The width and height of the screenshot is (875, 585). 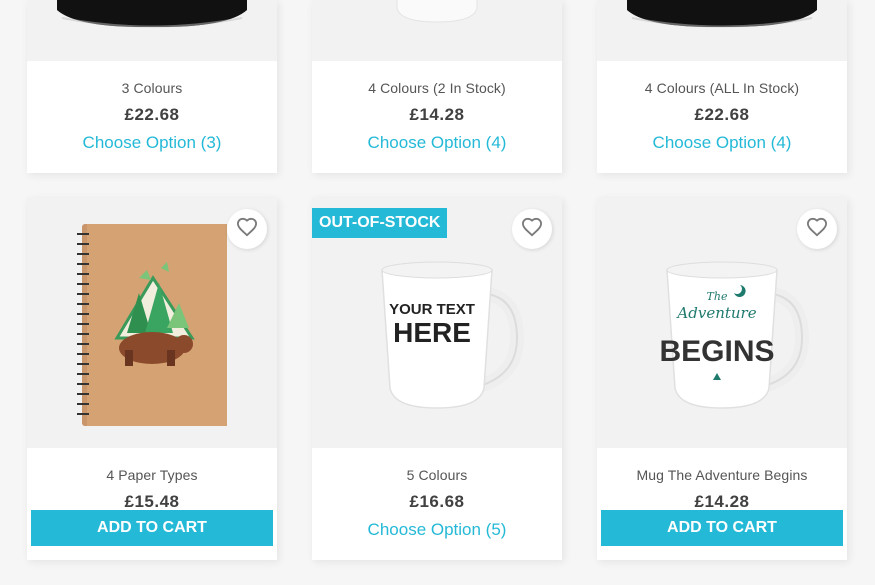 I want to click on mug-print-line2: HERE, so click(x=432, y=332).